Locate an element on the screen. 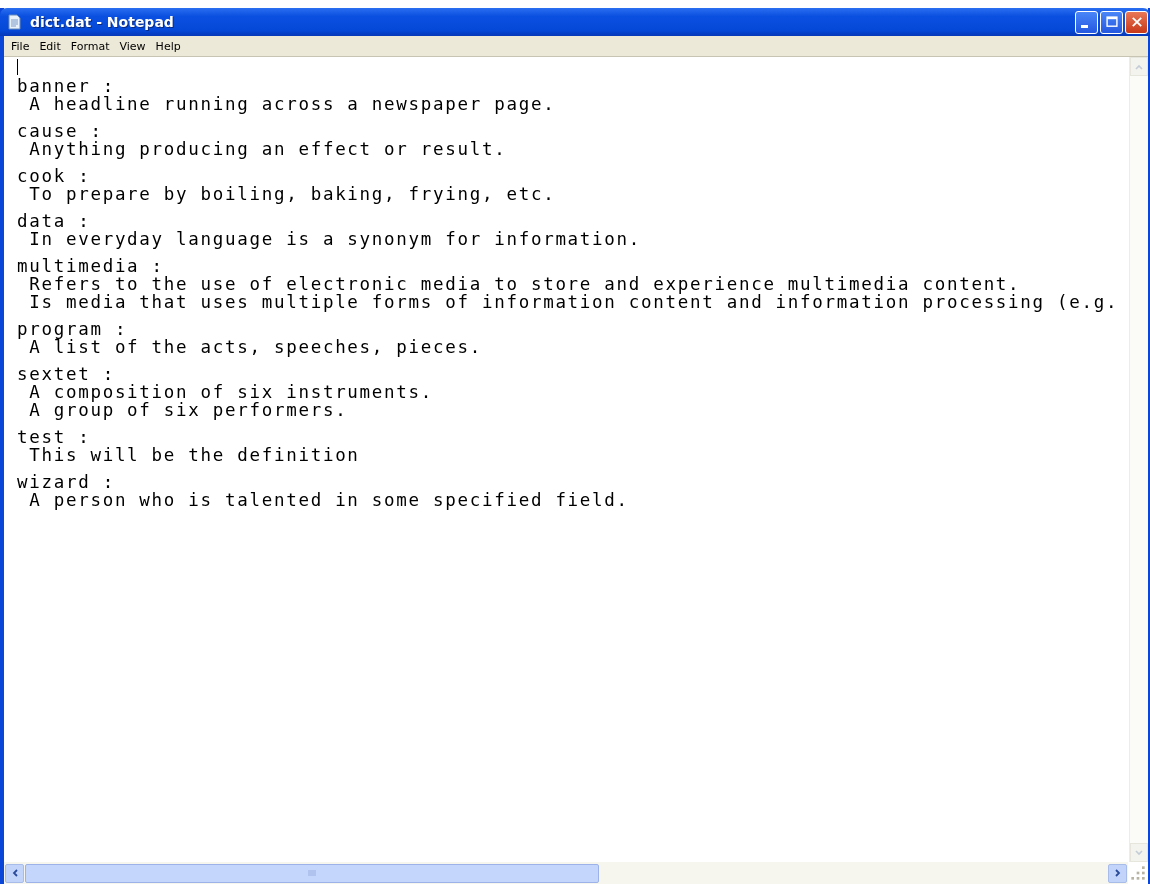 Image resolution: width=1150 pixels, height=884 pixels. maximize-button is located at coordinates (1111, 22).